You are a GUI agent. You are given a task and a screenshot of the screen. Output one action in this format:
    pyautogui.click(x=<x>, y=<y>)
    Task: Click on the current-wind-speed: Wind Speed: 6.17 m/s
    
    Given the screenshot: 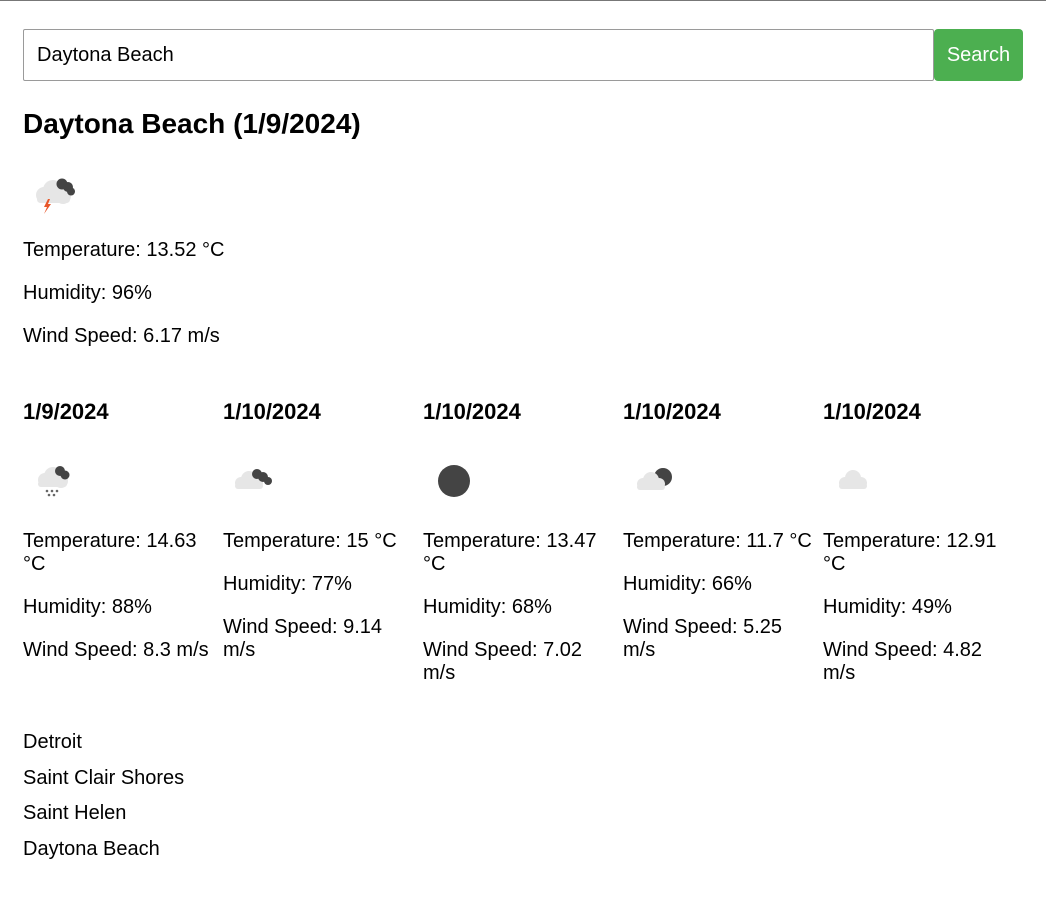 What is the action you would take?
    pyautogui.click(x=121, y=336)
    